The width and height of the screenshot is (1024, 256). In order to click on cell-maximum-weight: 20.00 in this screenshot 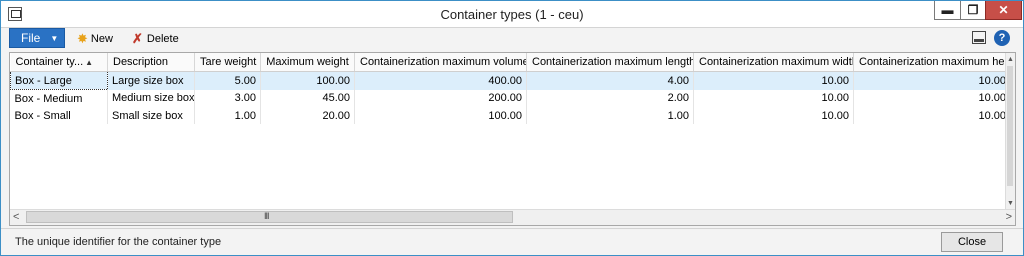, I will do `click(307, 115)`.